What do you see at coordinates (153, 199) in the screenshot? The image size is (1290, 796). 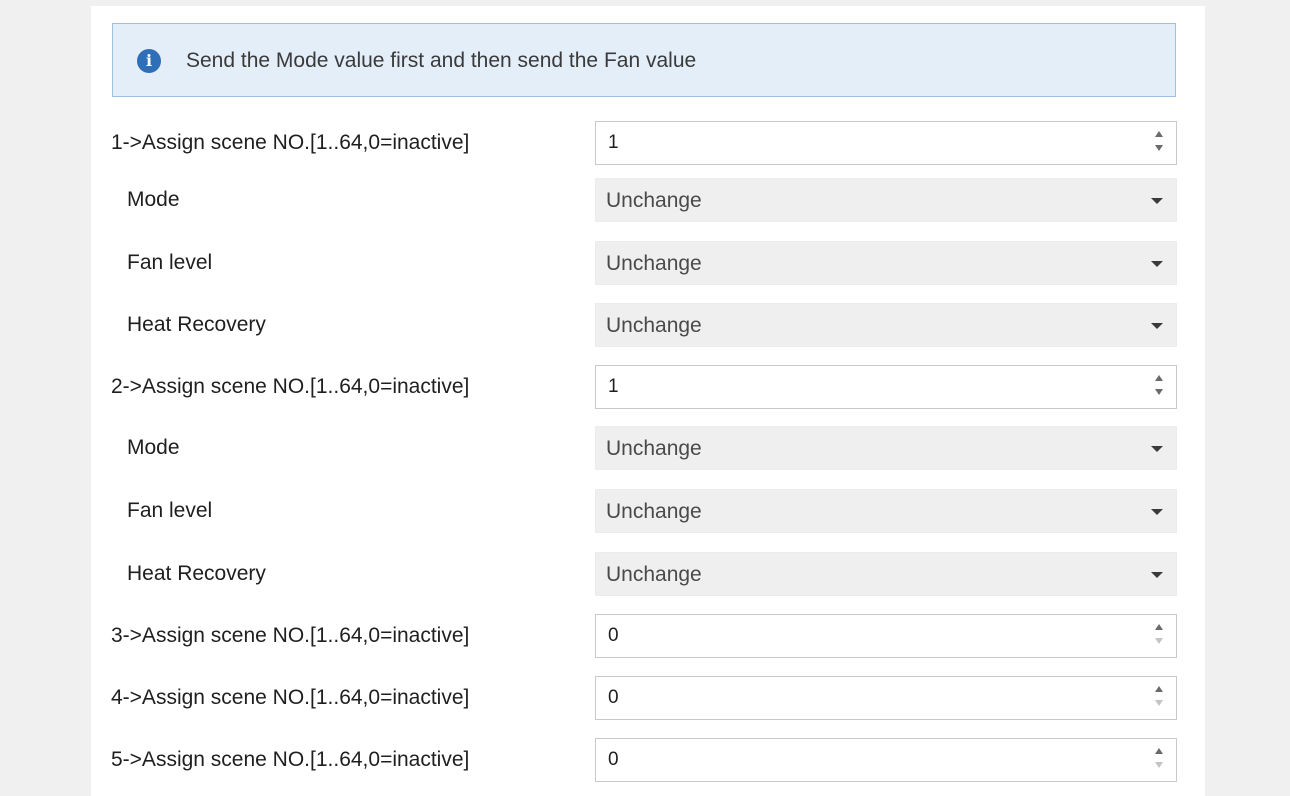 I see `scene-1-mode-label: Mode` at bounding box center [153, 199].